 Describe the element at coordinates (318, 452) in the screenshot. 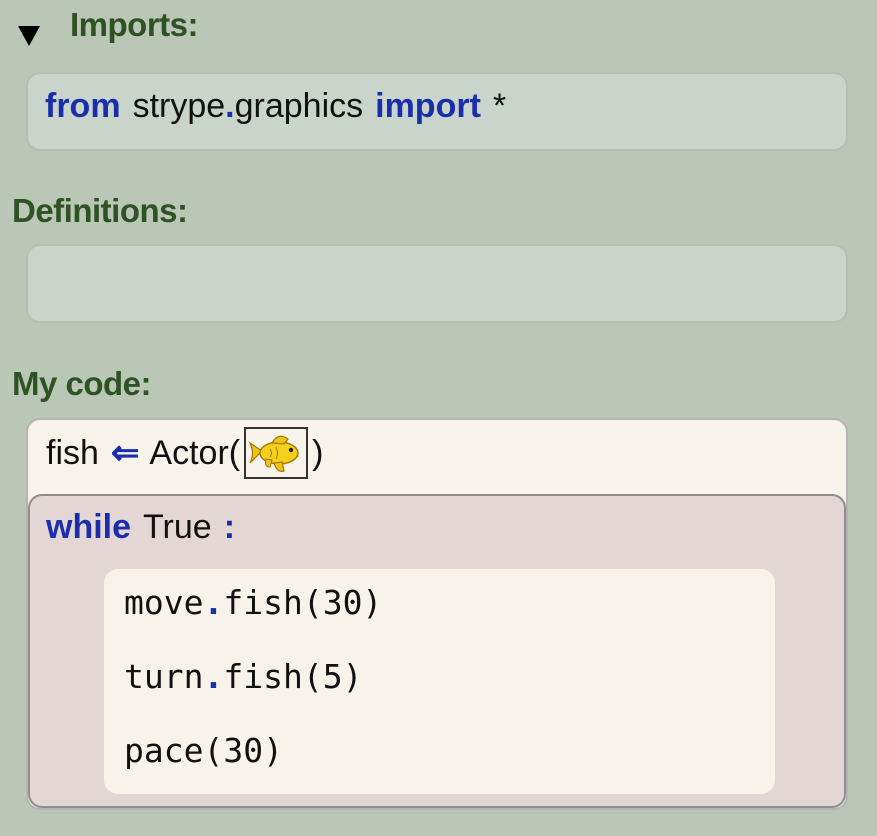

I see `actor-call-close: )` at that location.